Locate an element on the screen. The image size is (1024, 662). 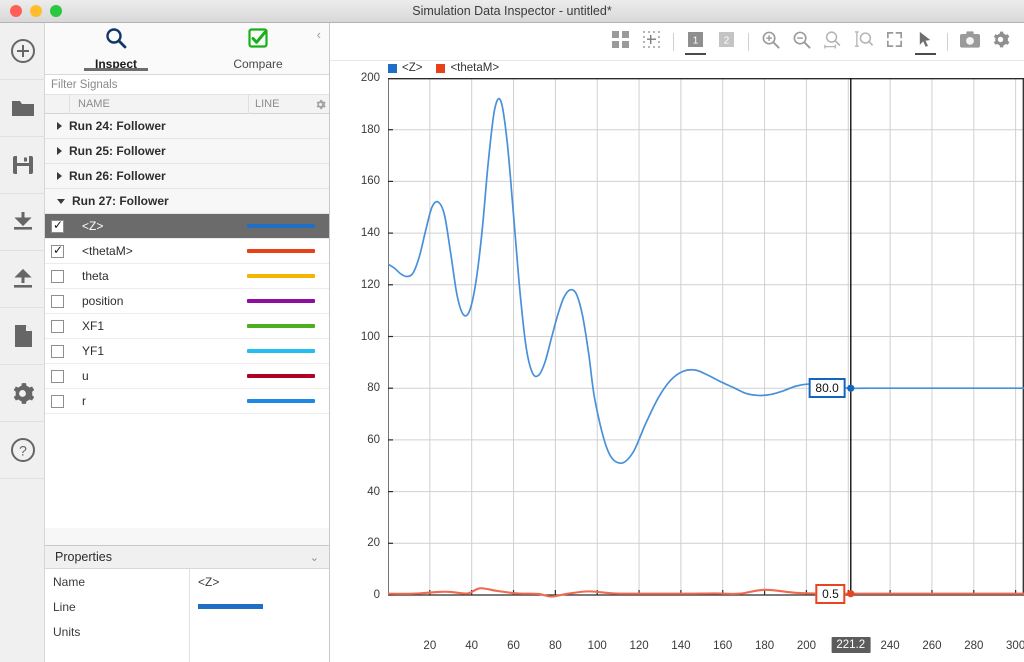
cursor-x-value-badge: 221.2 is located at coordinates (851, 645).